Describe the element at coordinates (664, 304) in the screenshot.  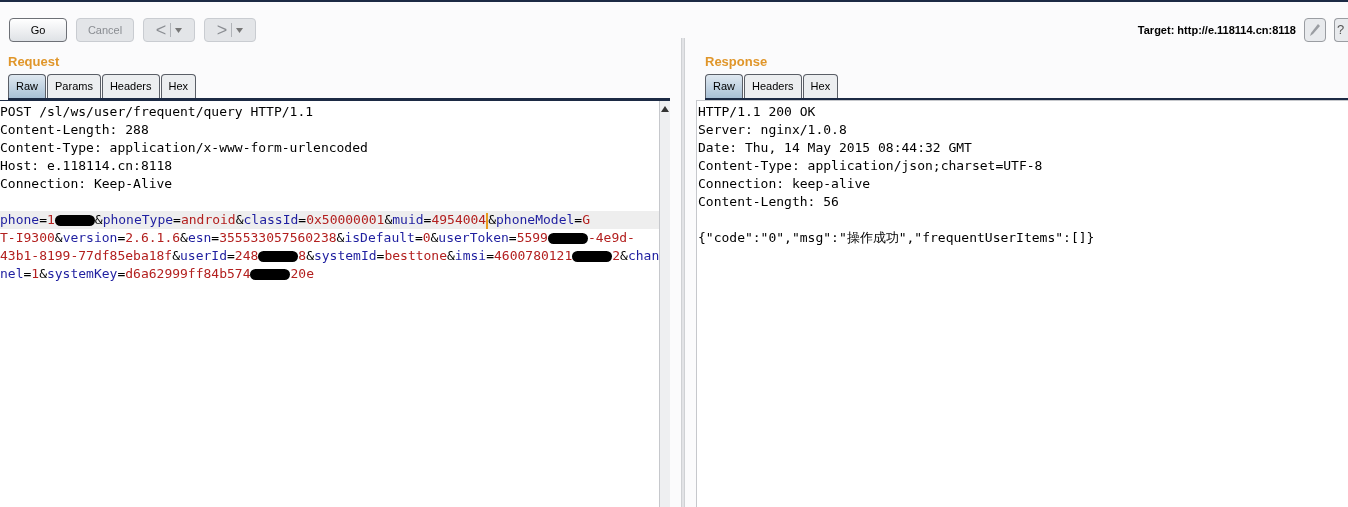
I see `scrollbar` at that location.